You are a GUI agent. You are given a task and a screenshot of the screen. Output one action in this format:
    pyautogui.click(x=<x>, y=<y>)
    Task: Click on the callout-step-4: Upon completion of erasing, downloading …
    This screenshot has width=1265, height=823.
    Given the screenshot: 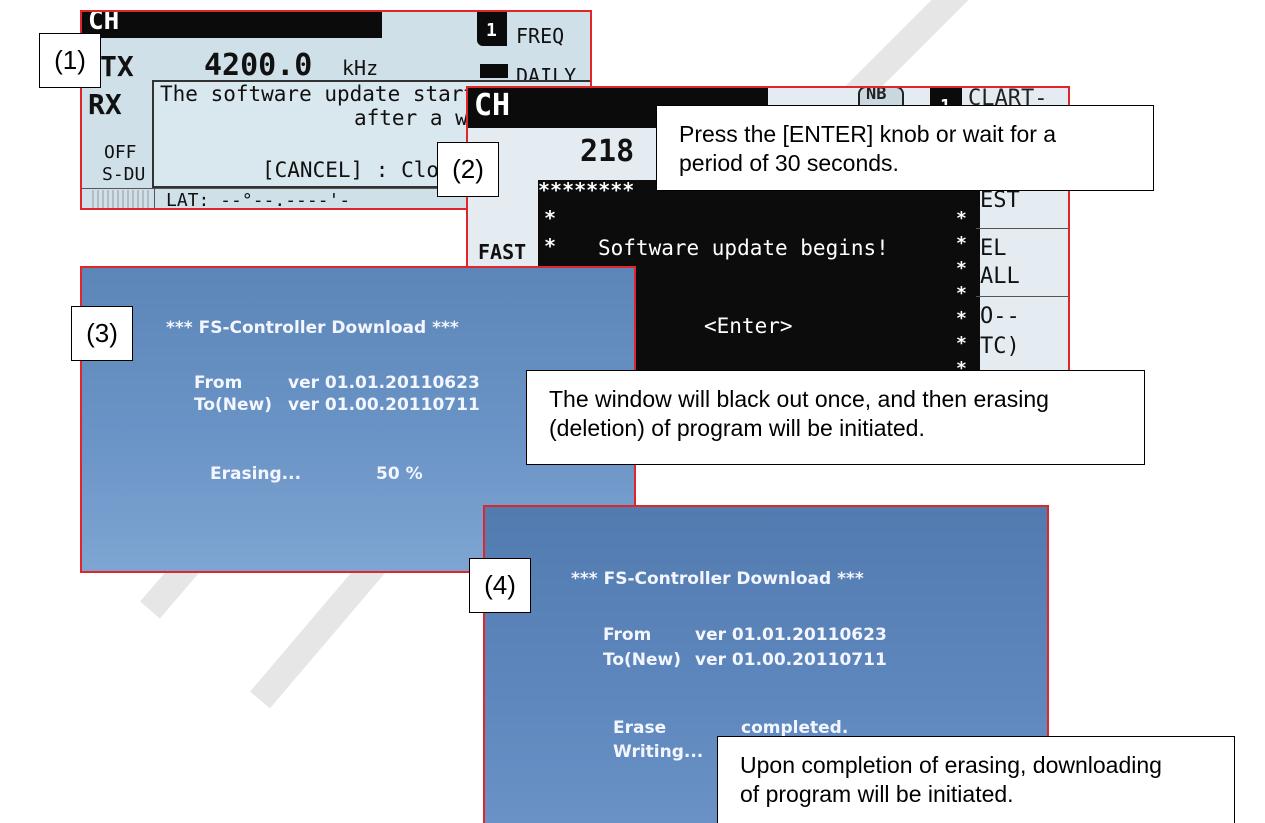 What is the action you would take?
    pyautogui.click(x=976, y=779)
    